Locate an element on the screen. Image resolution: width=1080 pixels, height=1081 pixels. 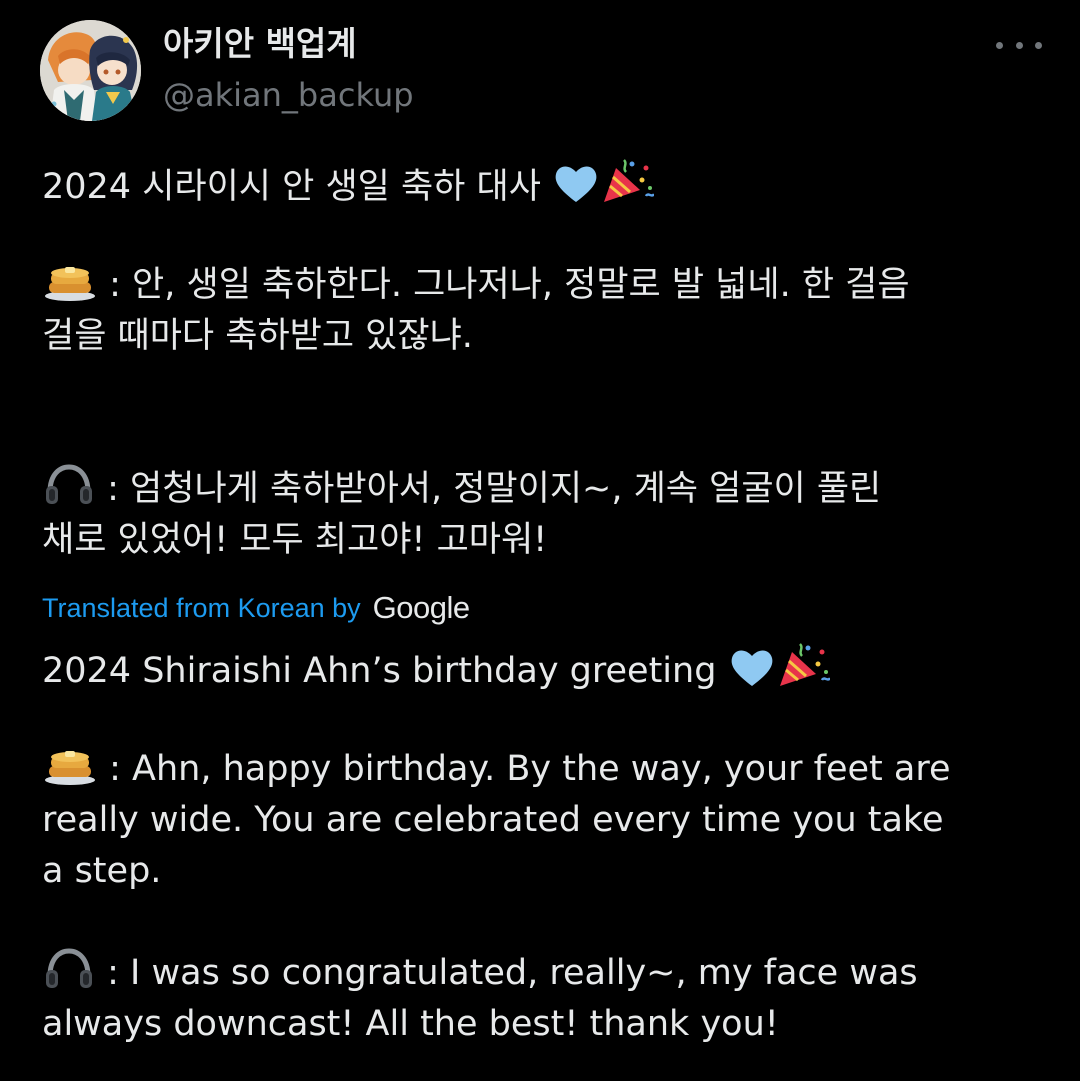
original-line1a-text: : 안, 생일 축하한다. 그나저나, 정말로 발 넓네. 한 걸음 is located at coordinates (504, 285).